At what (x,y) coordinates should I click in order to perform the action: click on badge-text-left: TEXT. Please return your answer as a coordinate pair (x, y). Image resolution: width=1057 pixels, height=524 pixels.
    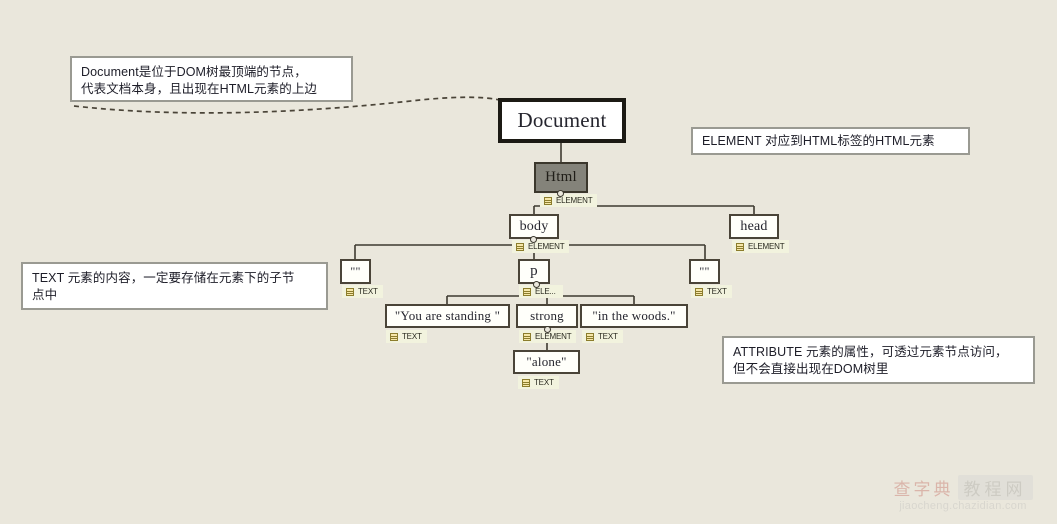
    Looking at the image, I should click on (362, 291).